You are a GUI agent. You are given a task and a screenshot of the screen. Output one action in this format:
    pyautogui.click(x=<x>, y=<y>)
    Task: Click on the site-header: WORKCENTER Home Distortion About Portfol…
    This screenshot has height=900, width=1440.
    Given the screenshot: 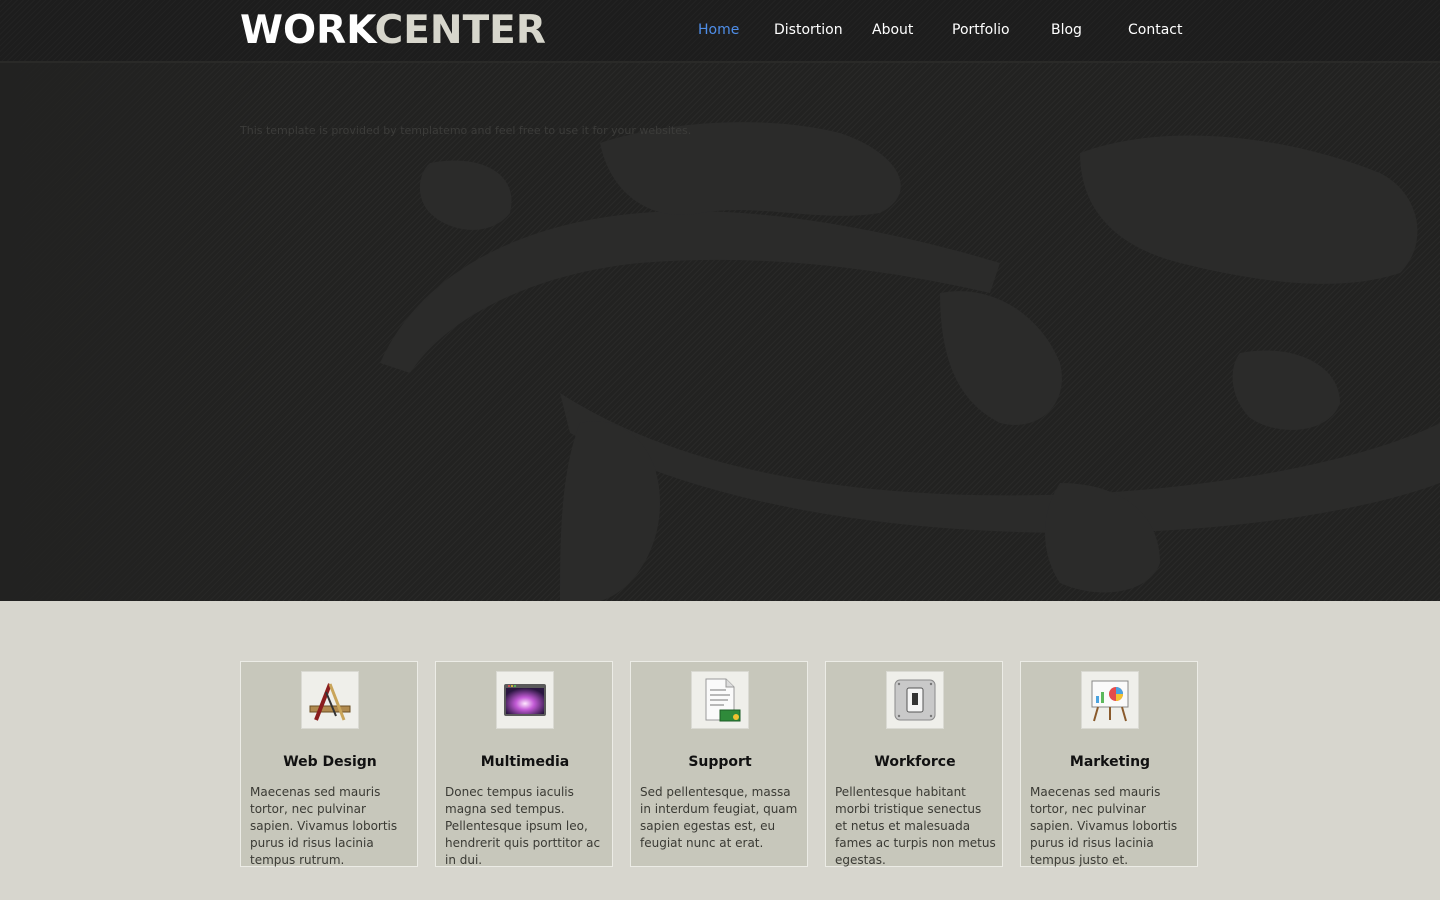 What is the action you would take?
    pyautogui.click(x=720, y=31)
    